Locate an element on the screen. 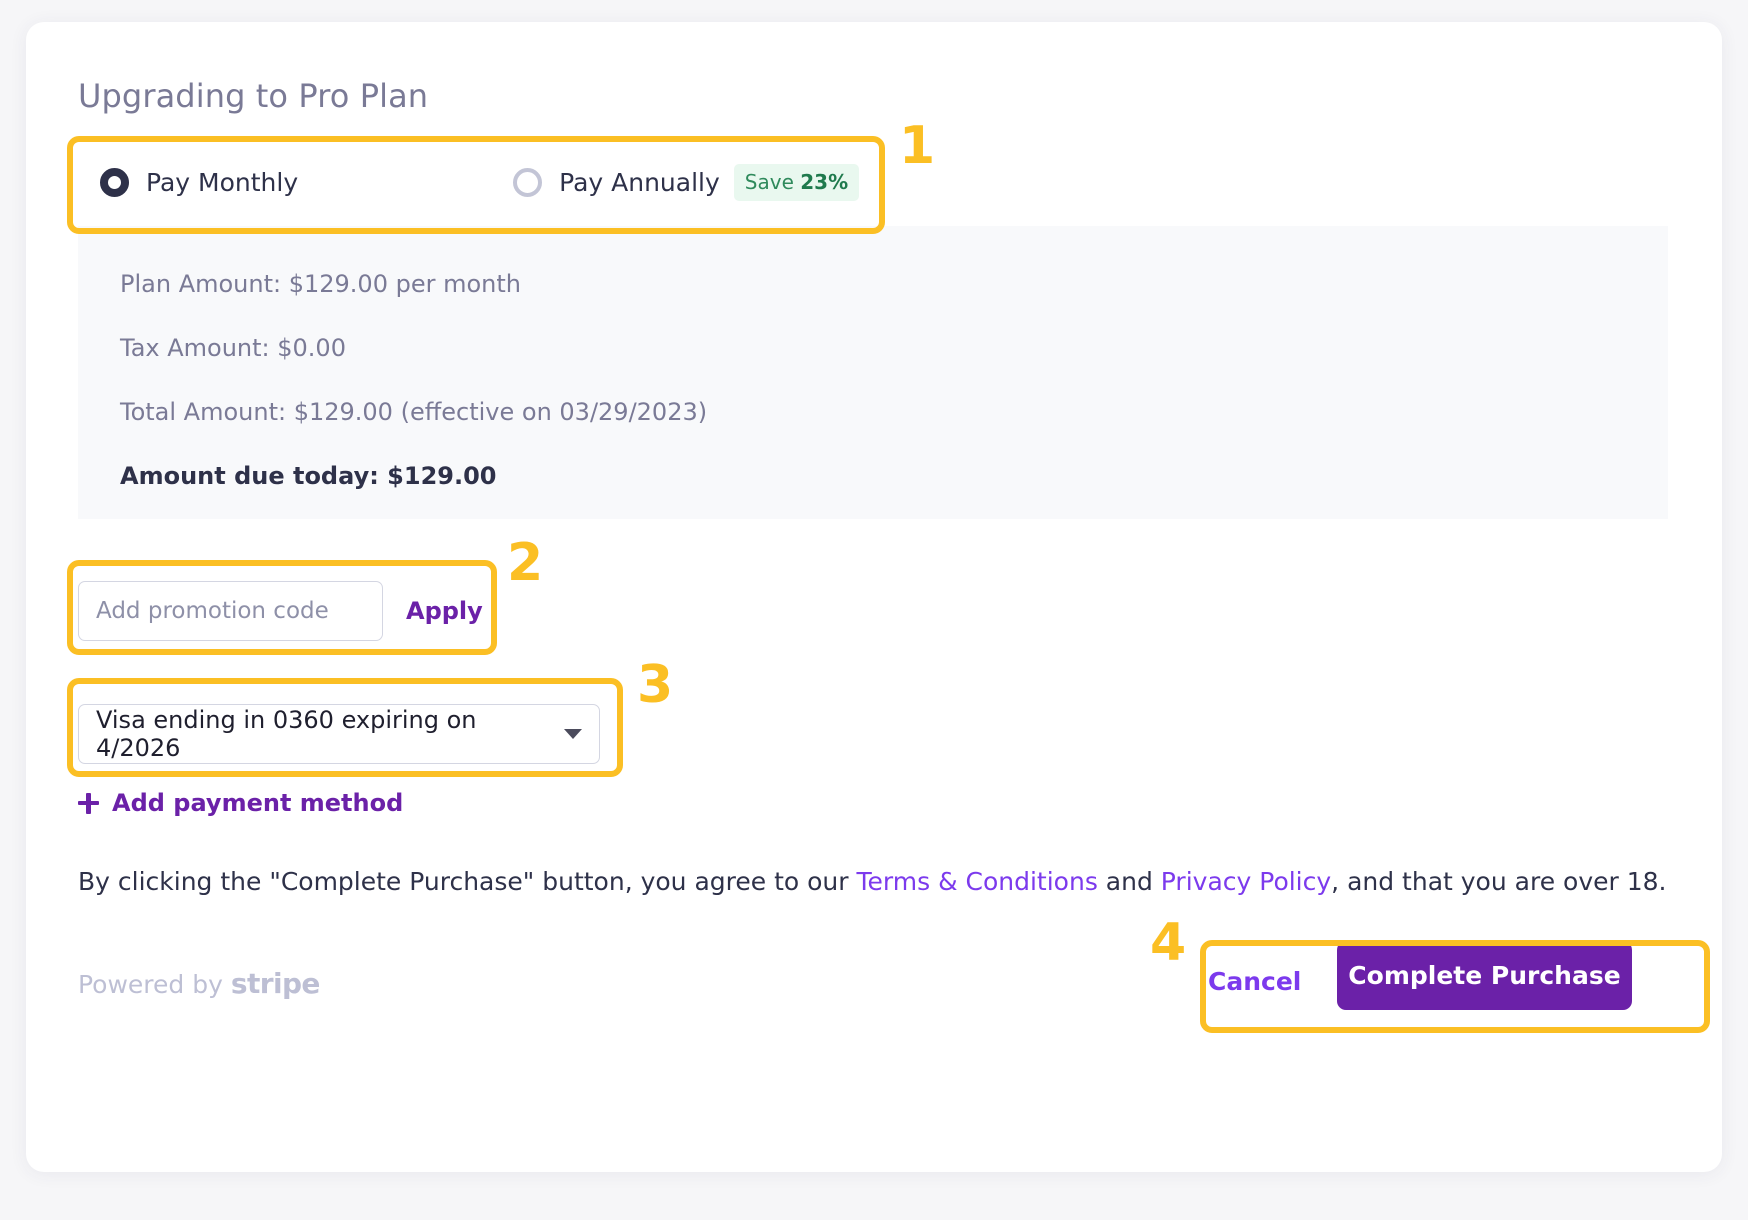 The height and width of the screenshot is (1220, 1748). status-badge-save: Save 23% is located at coordinates (796, 182).